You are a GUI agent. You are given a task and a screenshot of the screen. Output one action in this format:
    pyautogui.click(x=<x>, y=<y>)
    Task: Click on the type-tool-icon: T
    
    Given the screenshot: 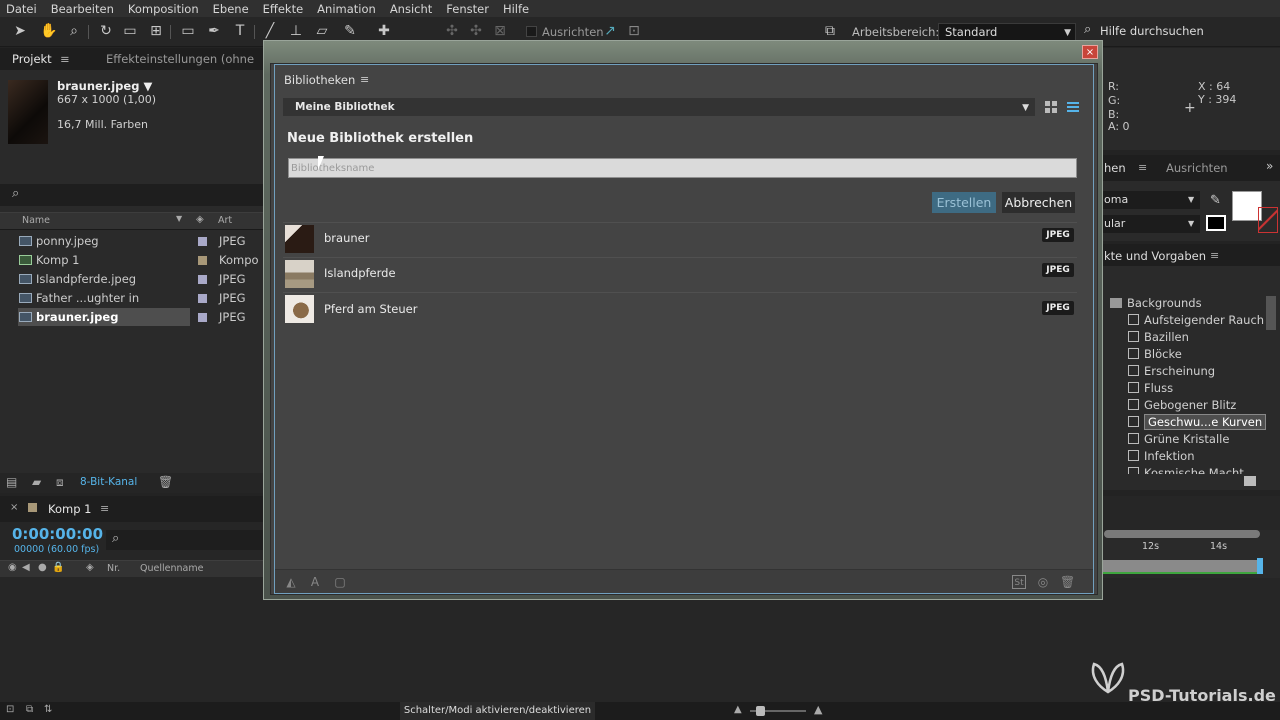 What is the action you would take?
    pyautogui.click(x=240, y=31)
    